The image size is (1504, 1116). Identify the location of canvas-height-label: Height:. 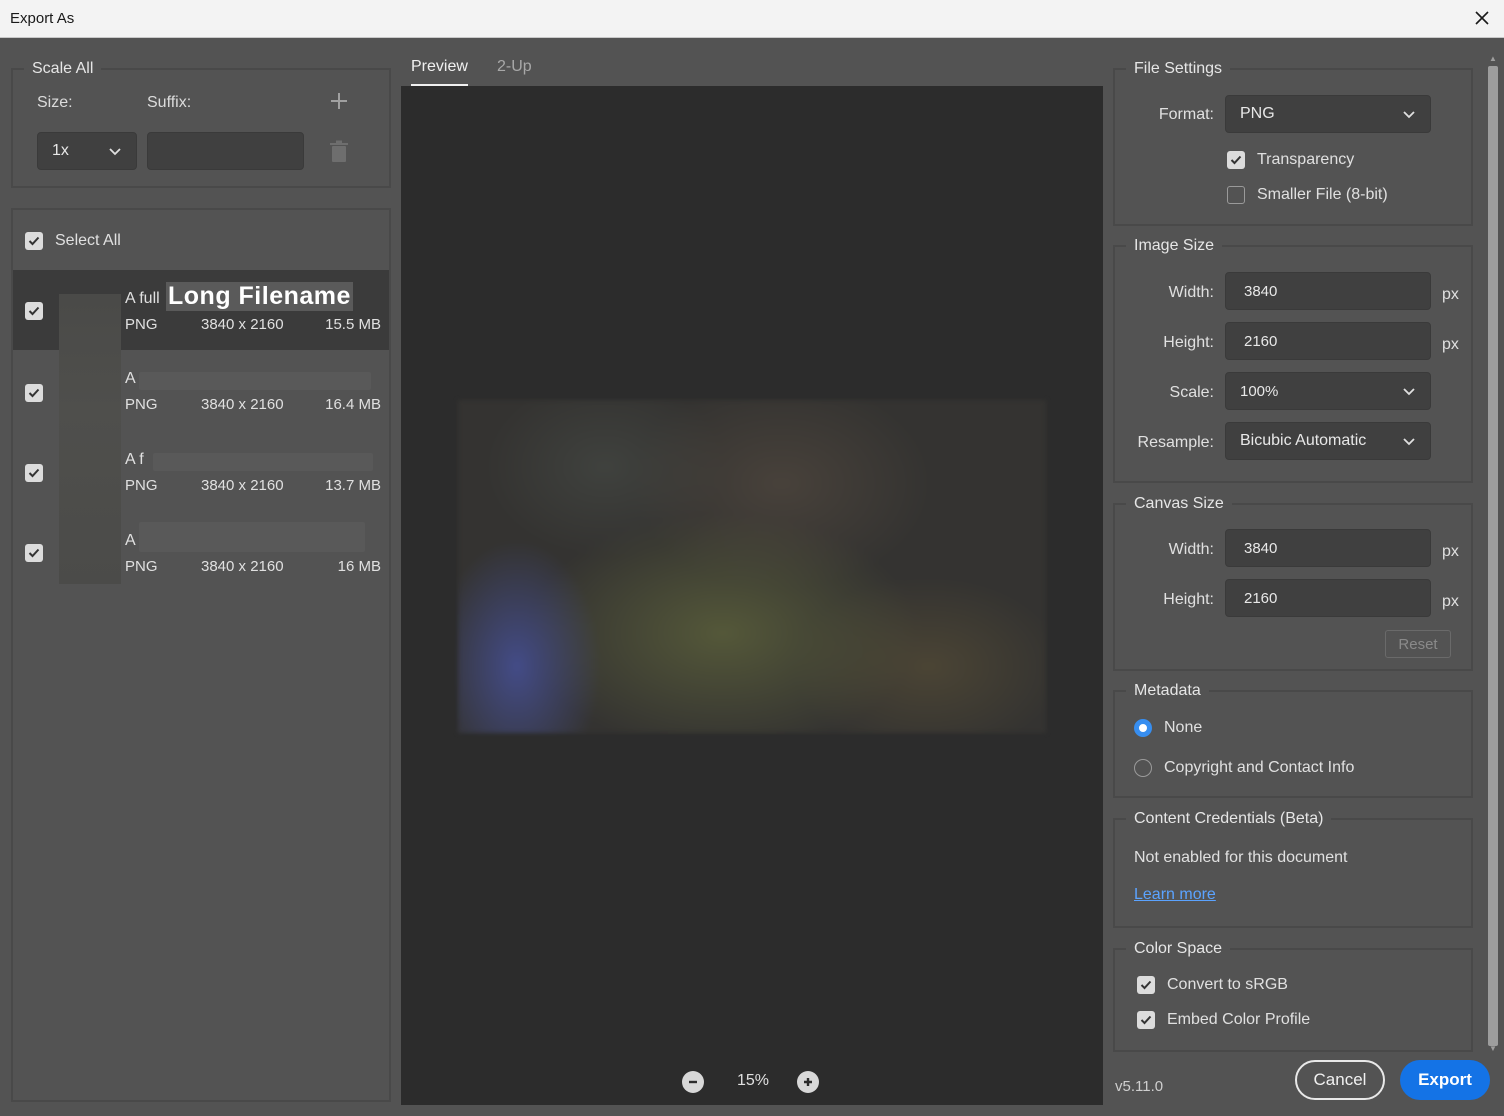
(1188, 599).